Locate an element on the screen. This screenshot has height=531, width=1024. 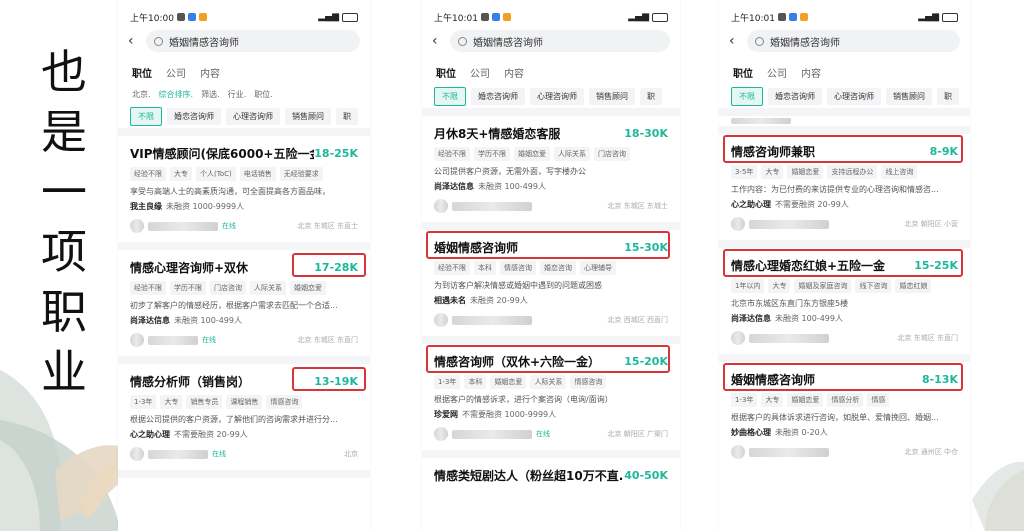
filter-position: 职位. is located at coordinates (263, 94).